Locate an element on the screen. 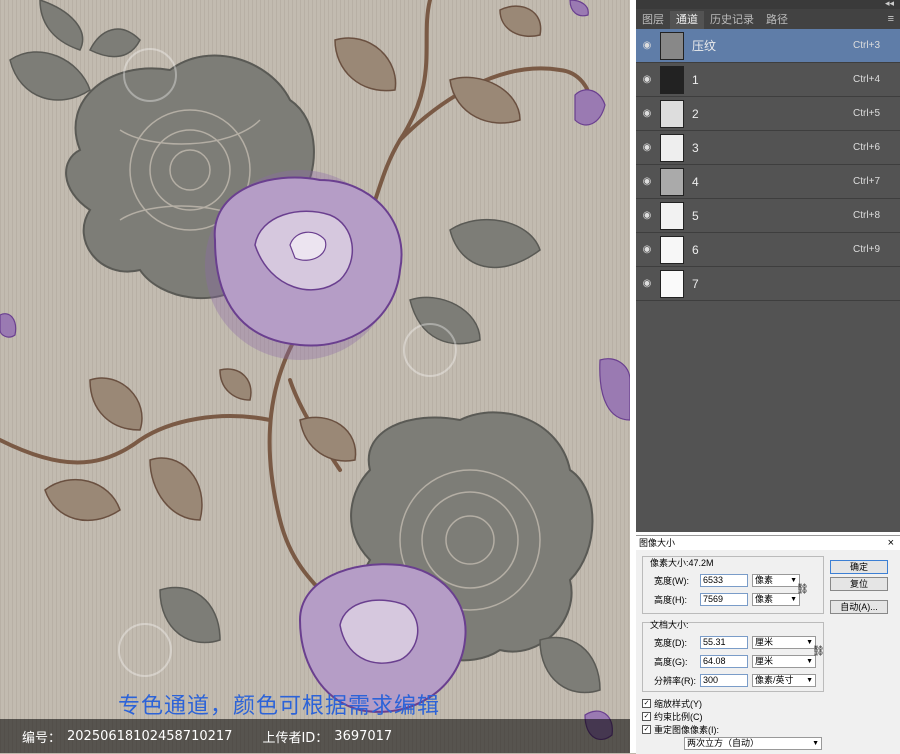 This screenshot has width=900, height=754. doc-width-unit-select: 厘米 ▼ is located at coordinates (784, 642).